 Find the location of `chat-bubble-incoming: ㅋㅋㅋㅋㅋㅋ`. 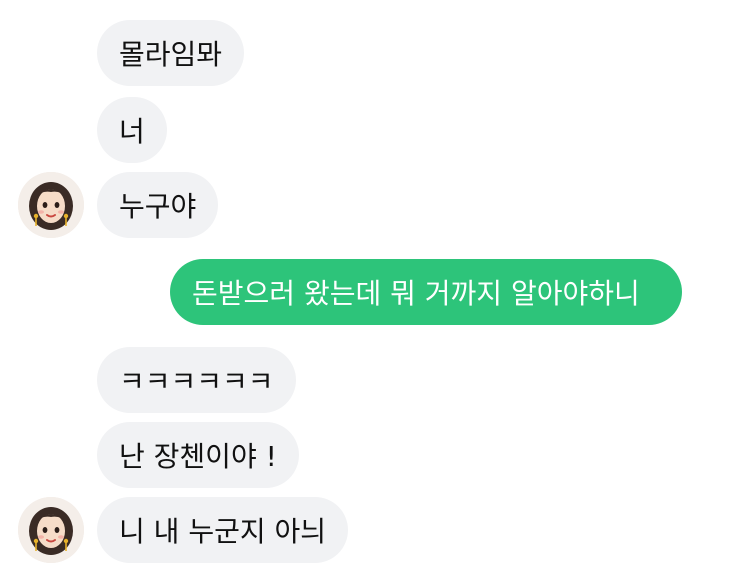

chat-bubble-incoming: ㅋㅋㅋㅋㅋㅋ is located at coordinates (196, 380).